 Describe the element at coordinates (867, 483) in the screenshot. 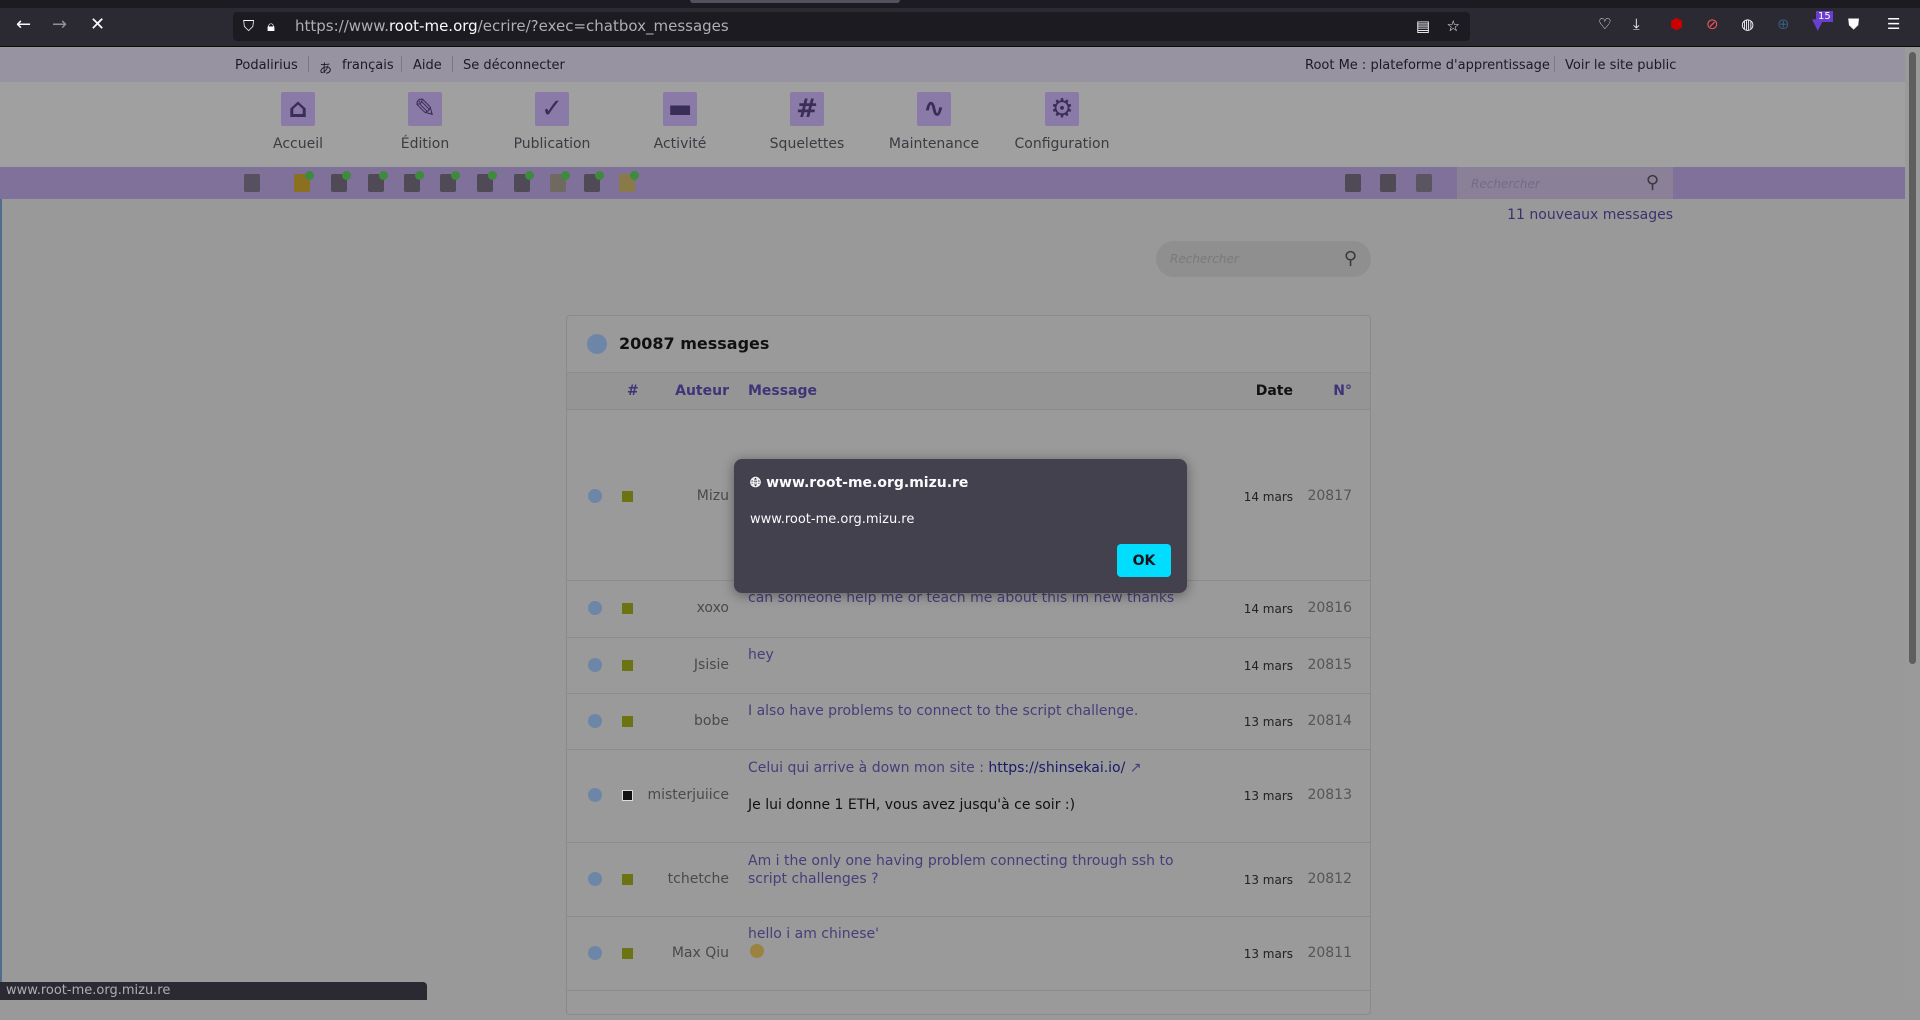

I see `dialog-title: www.root-me.org.mizu.re` at that location.